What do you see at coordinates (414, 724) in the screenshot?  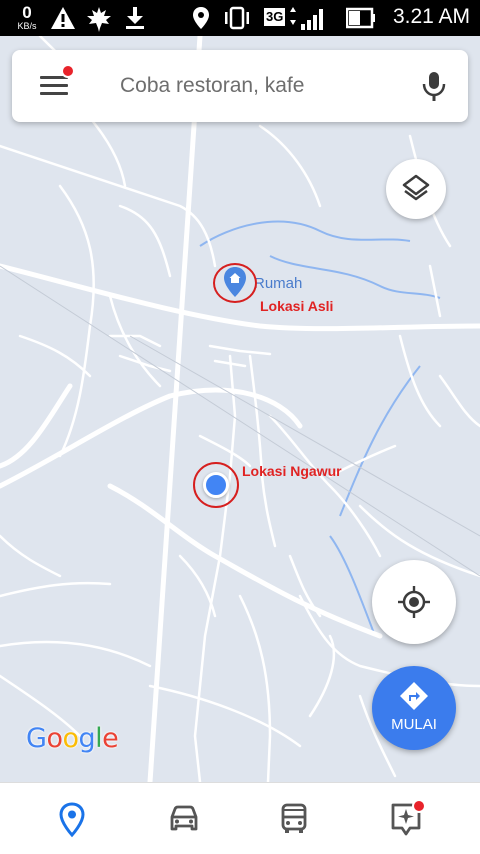 I see `start-button-label: MULAI` at bounding box center [414, 724].